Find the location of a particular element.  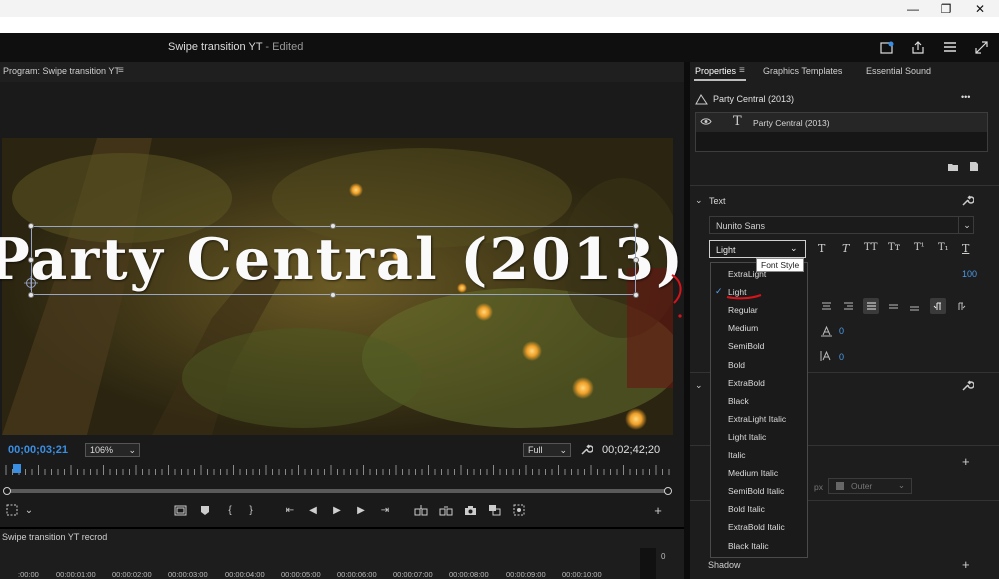

font-style-option: Medium Italic is located at coordinates (753, 473).